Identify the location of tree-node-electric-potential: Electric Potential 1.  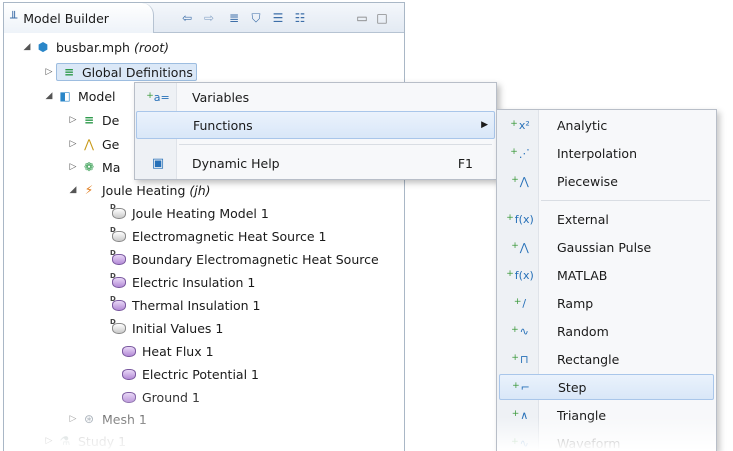
(190, 374).